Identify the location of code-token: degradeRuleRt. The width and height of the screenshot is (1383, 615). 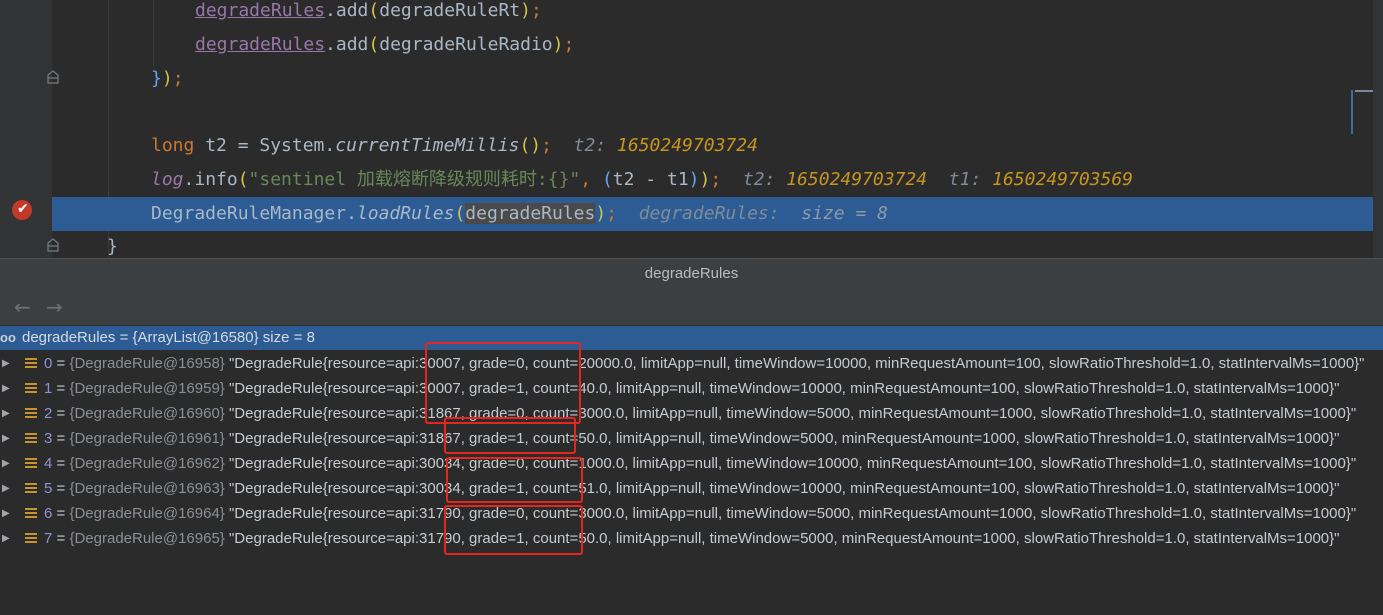
(450, 10).